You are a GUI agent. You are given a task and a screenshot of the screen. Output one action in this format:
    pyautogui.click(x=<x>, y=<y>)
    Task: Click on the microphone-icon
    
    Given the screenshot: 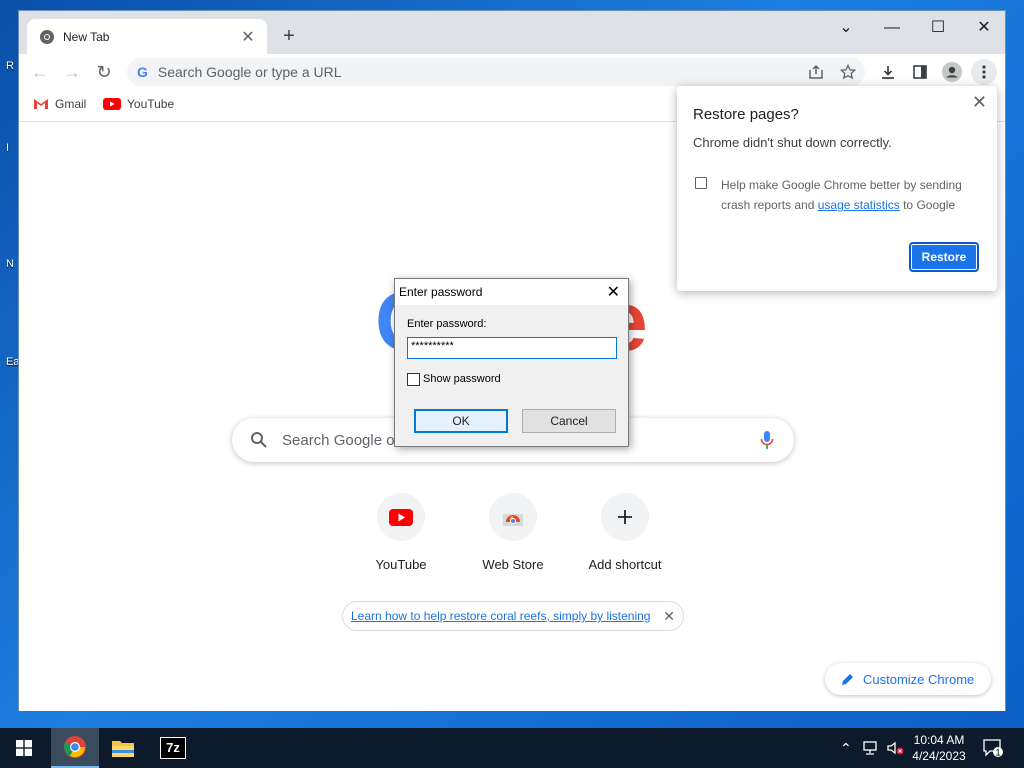 What is the action you would take?
    pyautogui.click(x=767, y=440)
    